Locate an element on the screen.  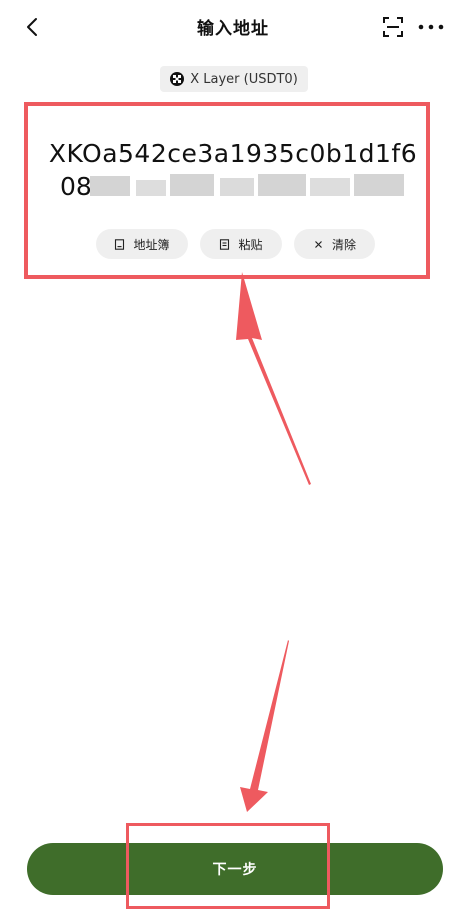
more-button is located at coordinates (431, 27).